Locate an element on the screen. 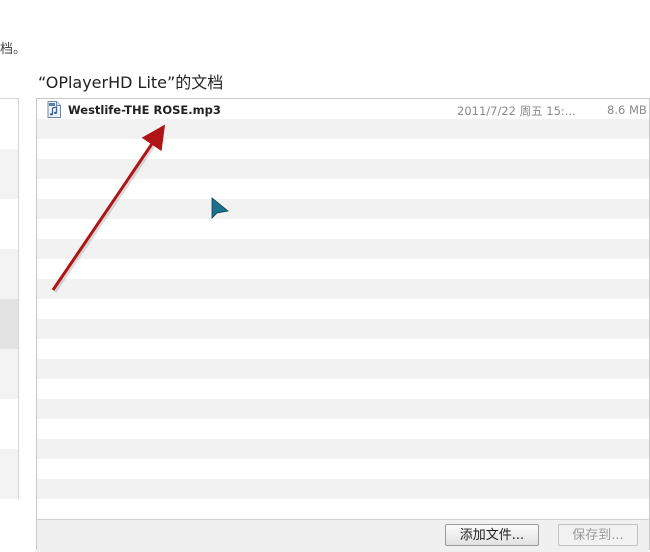 Image resolution: width=650 pixels, height=552 pixels. app-list-item-selected is located at coordinates (9, 324).